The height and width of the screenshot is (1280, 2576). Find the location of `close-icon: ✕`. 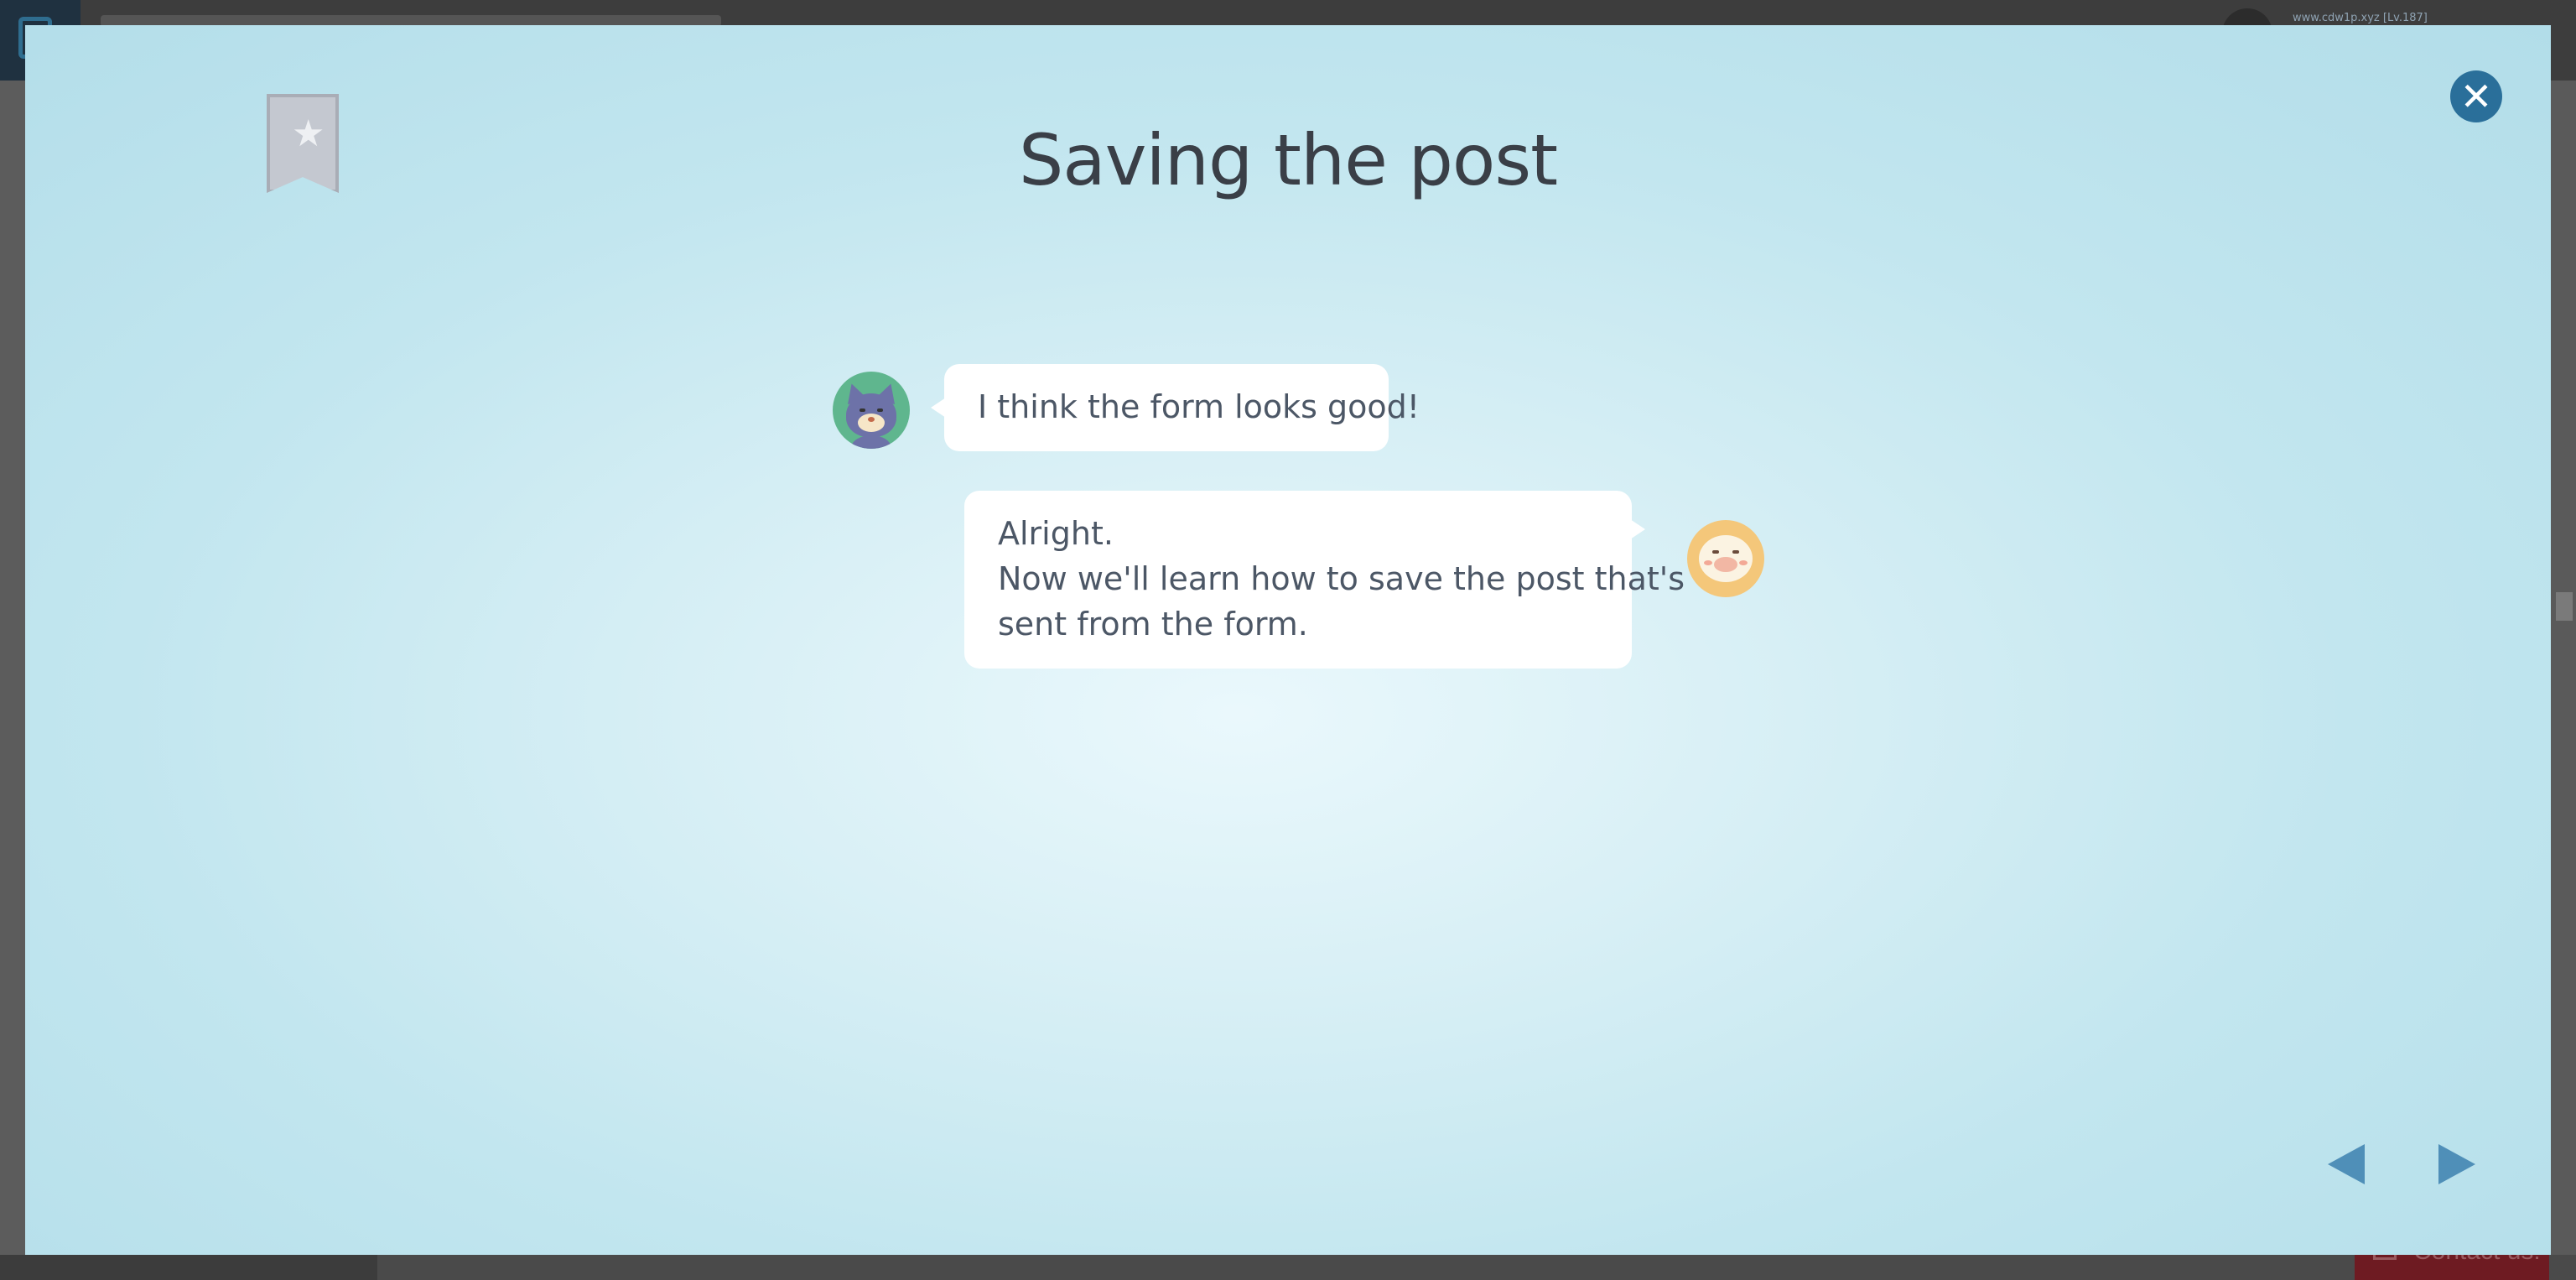

close-icon: ✕ is located at coordinates (2476, 96).